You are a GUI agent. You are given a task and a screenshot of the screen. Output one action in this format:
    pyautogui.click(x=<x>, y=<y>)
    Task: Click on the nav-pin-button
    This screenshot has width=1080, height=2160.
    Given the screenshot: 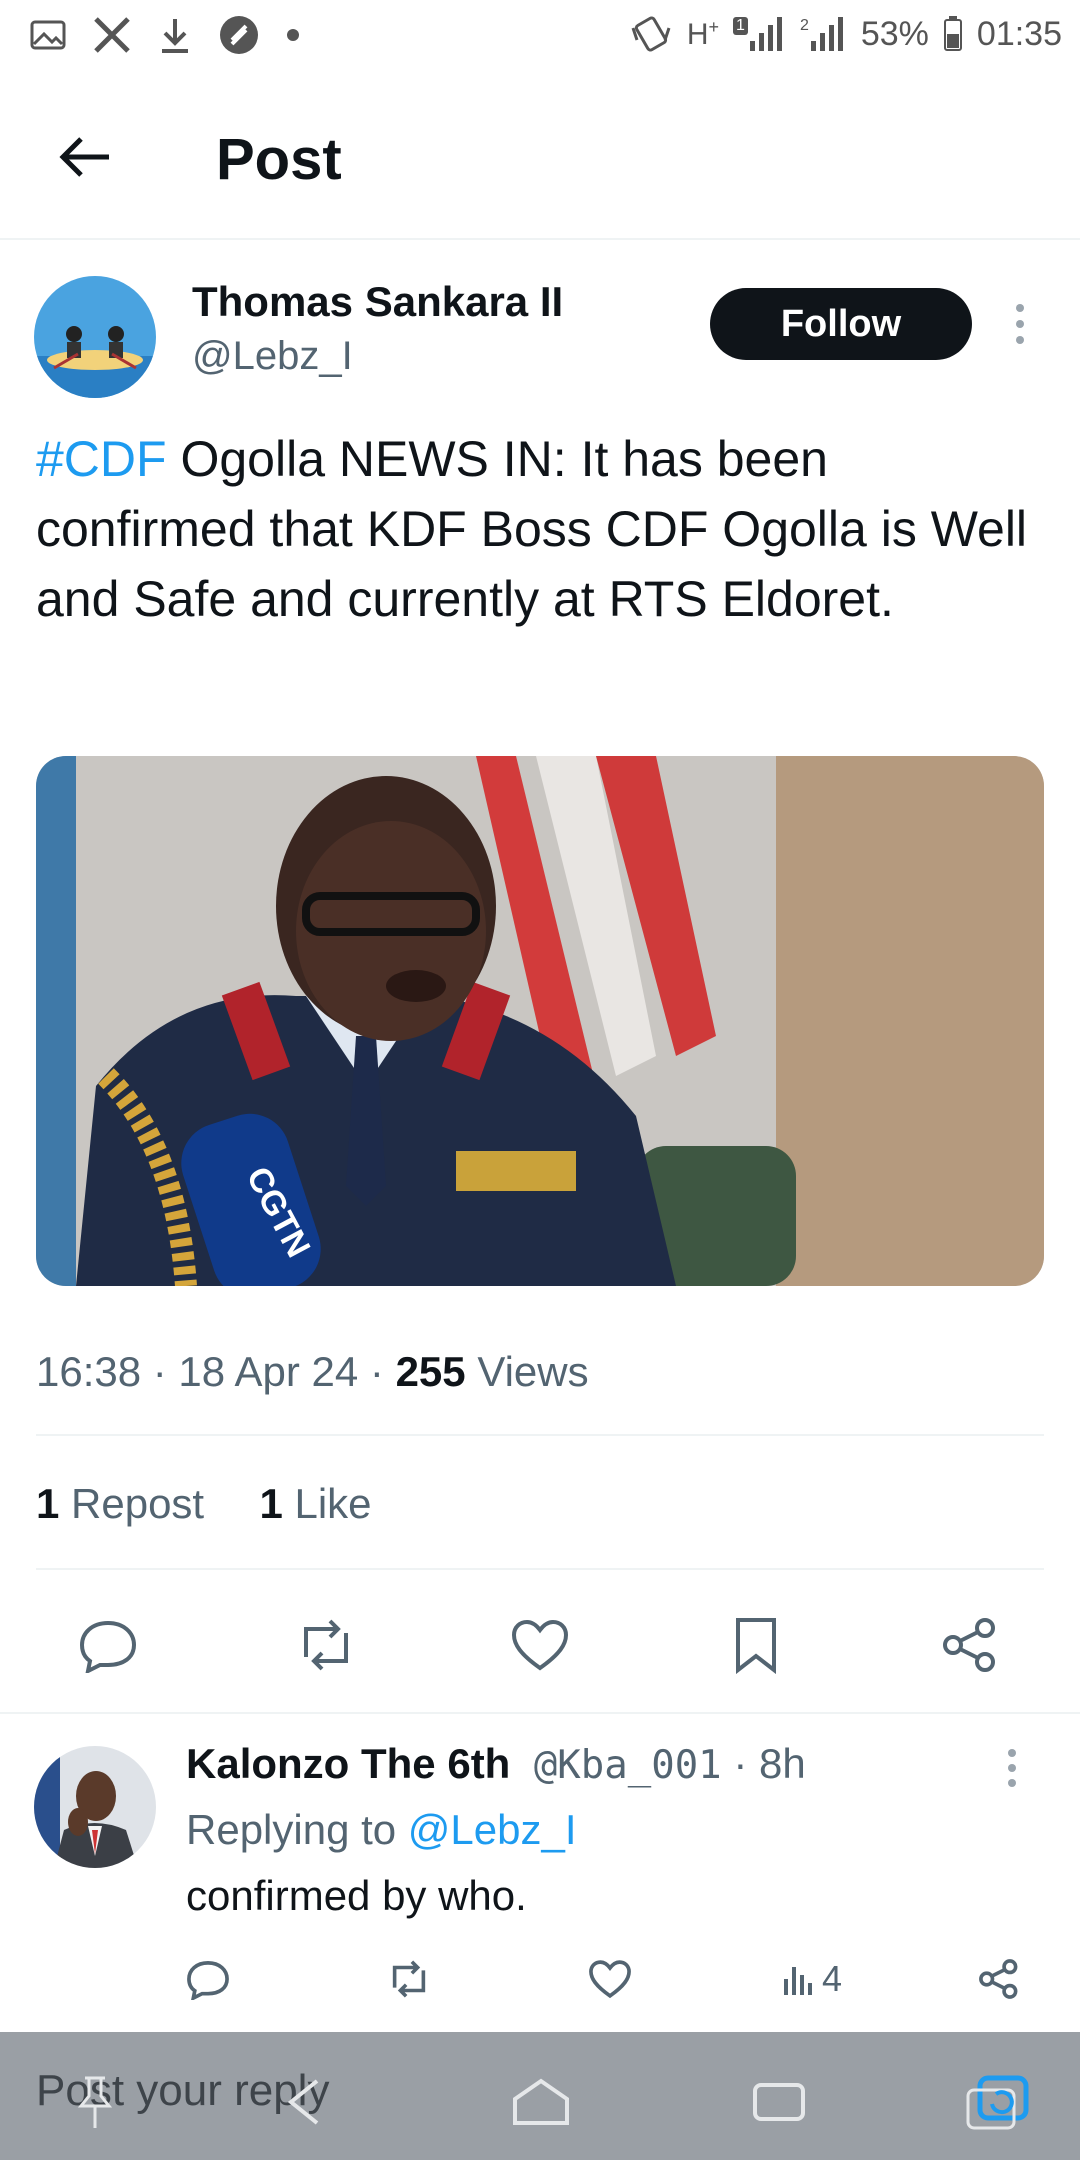 What is the action you would take?
    pyautogui.click(x=95, y=2102)
    